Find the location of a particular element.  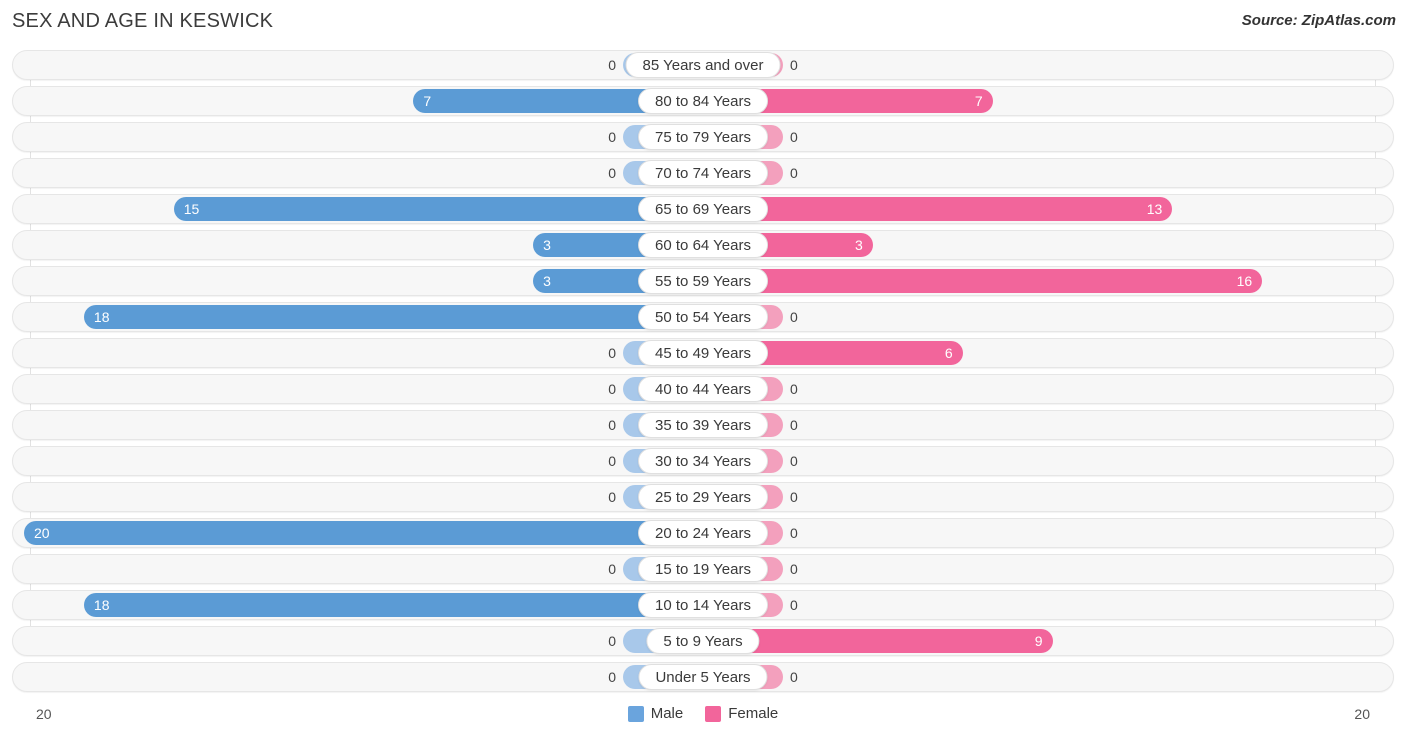

age-group-label: 75 to 79 Years is located at coordinates (703, 137).